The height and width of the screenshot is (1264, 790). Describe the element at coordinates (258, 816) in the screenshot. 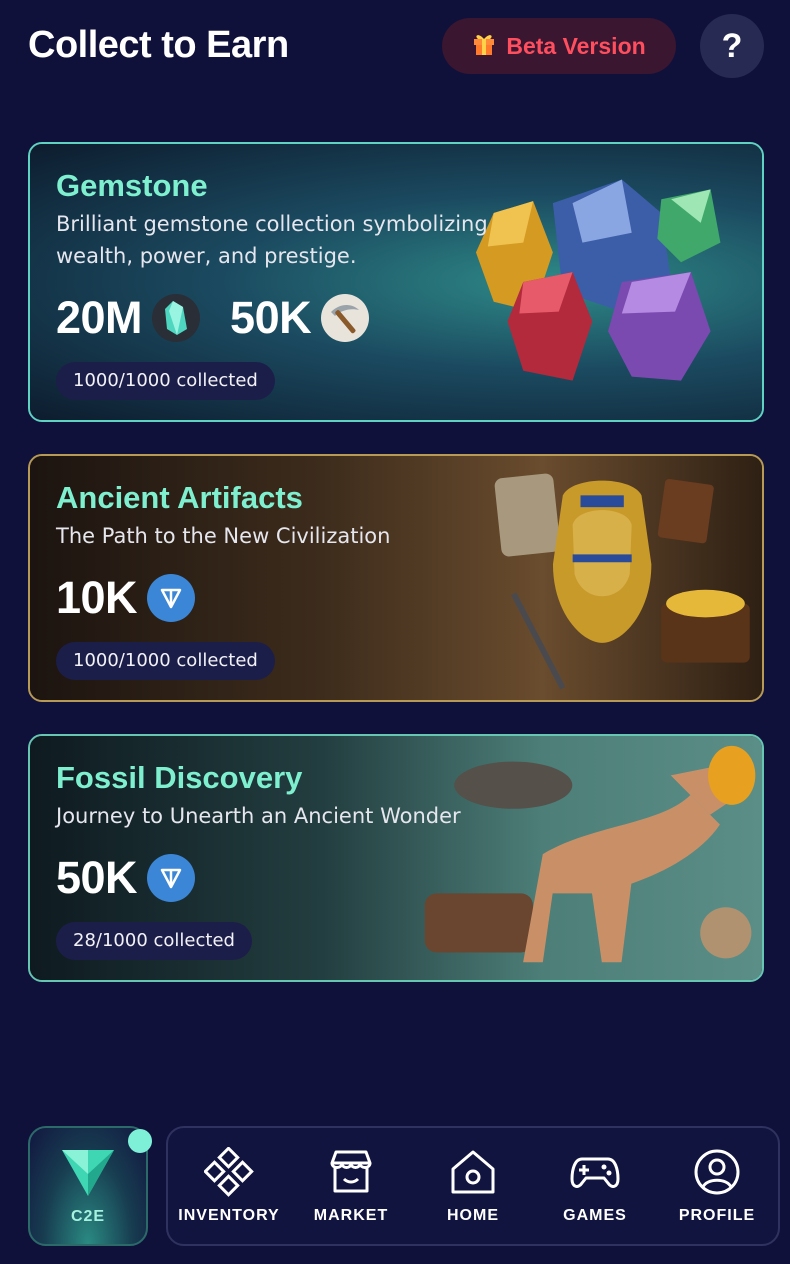

I see `card-subtitle: Journey to Unearth an Ancient Wonder` at that location.